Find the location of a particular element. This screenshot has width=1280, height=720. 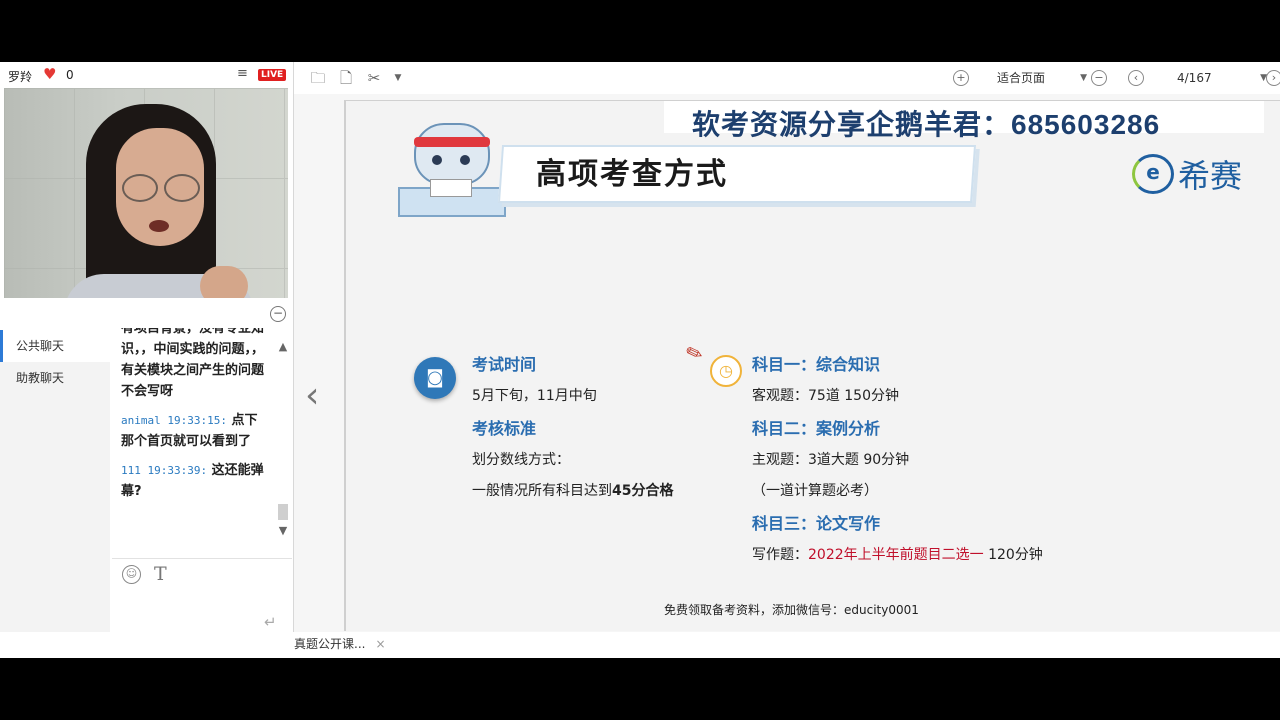

exam-time-heading: 考试时间 is located at coordinates (504, 364).